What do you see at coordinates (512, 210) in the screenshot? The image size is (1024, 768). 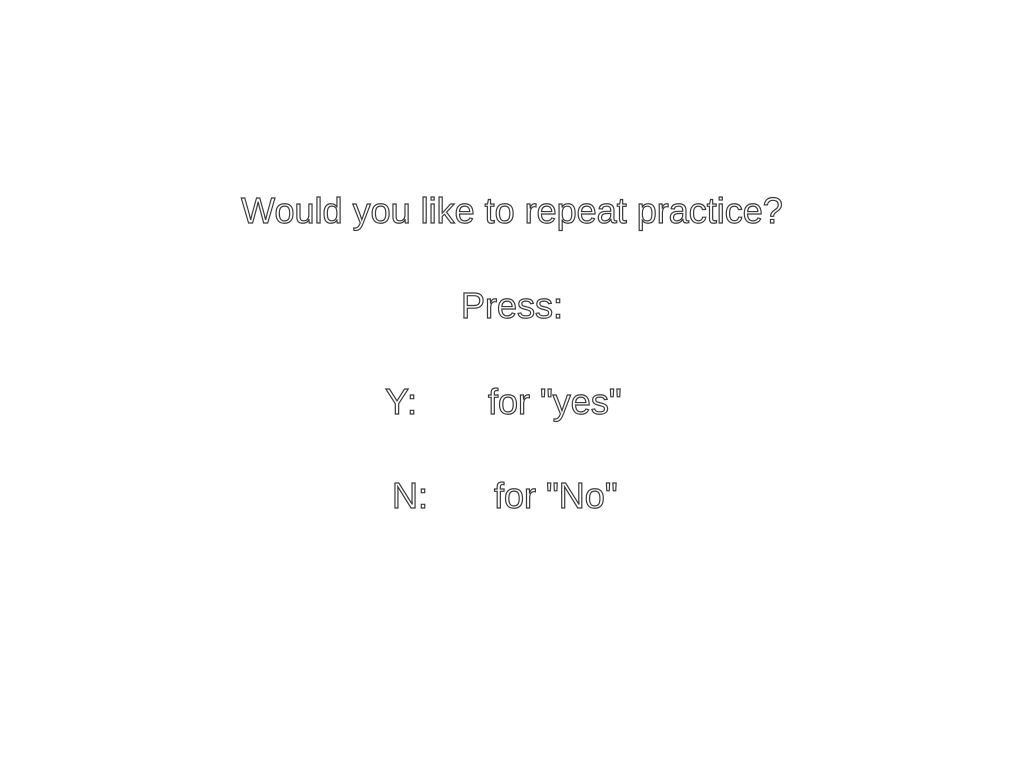 I see `repeat-question: Would you like to repeat practice?` at bounding box center [512, 210].